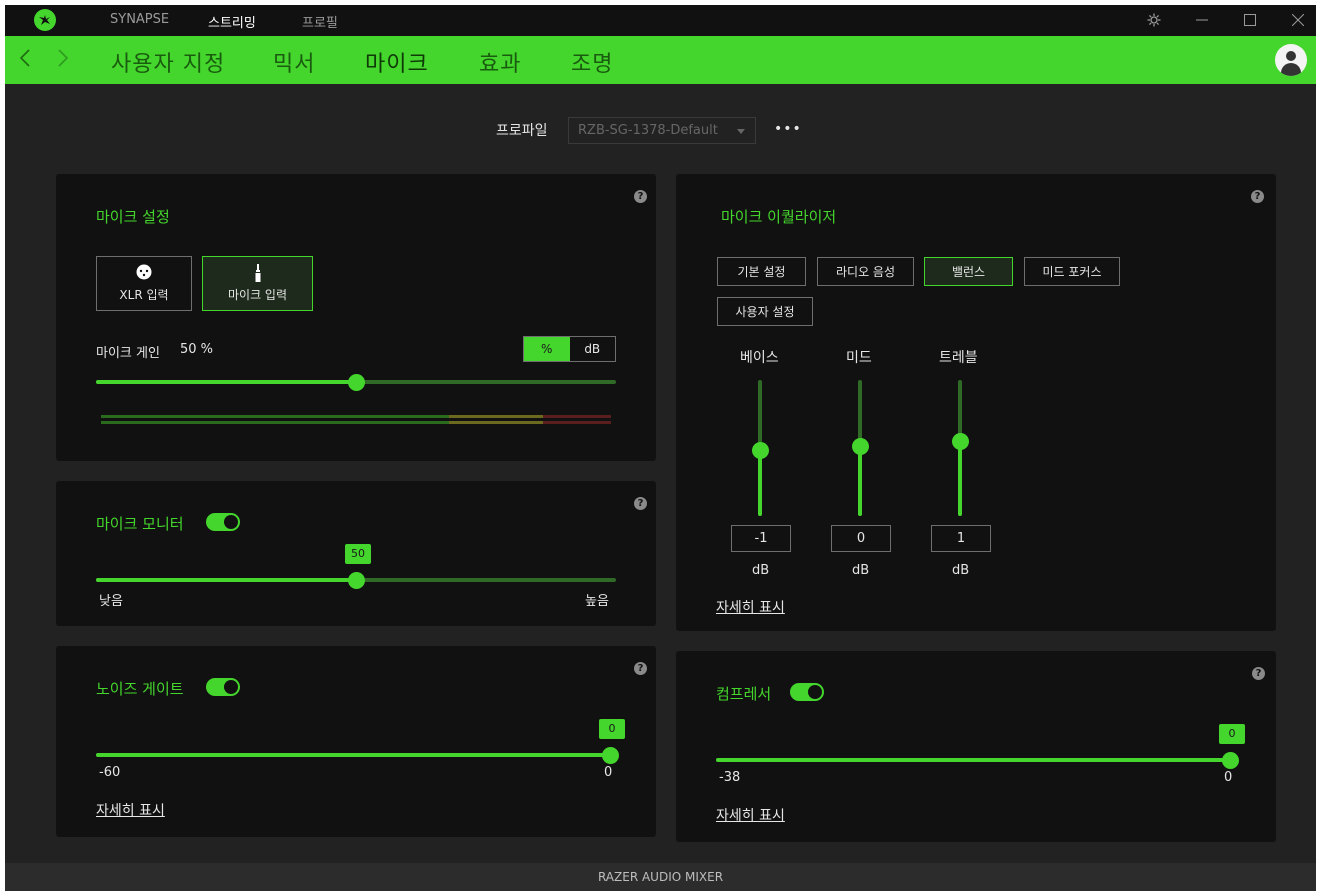 The width and height of the screenshot is (1321, 891). I want to click on mic-monitor-card: ? 마이크 모니터 50 낮음 높음, so click(356, 553).